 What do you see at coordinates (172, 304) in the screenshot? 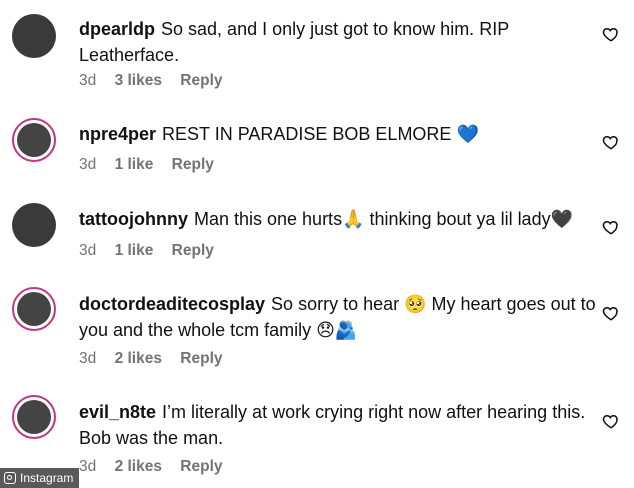
I see `comment-username: doctordeaditecosplay` at bounding box center [172, 304].